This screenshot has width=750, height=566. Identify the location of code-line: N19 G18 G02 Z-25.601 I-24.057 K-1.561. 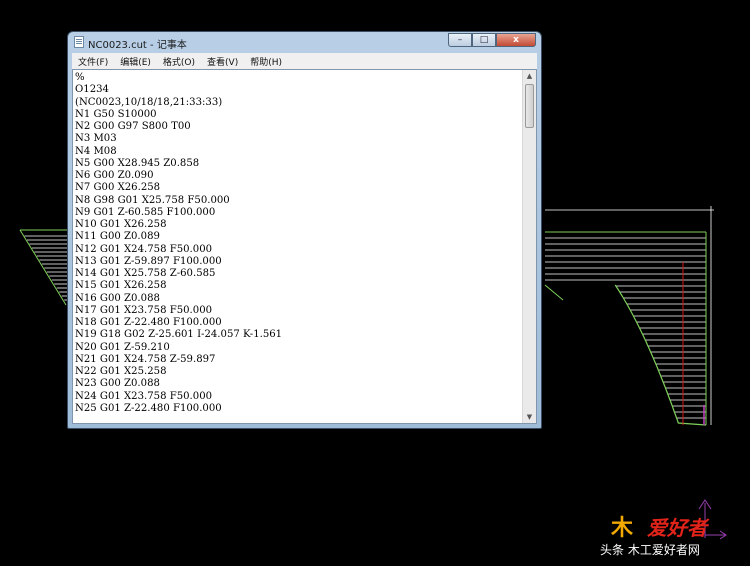
(179, 335).